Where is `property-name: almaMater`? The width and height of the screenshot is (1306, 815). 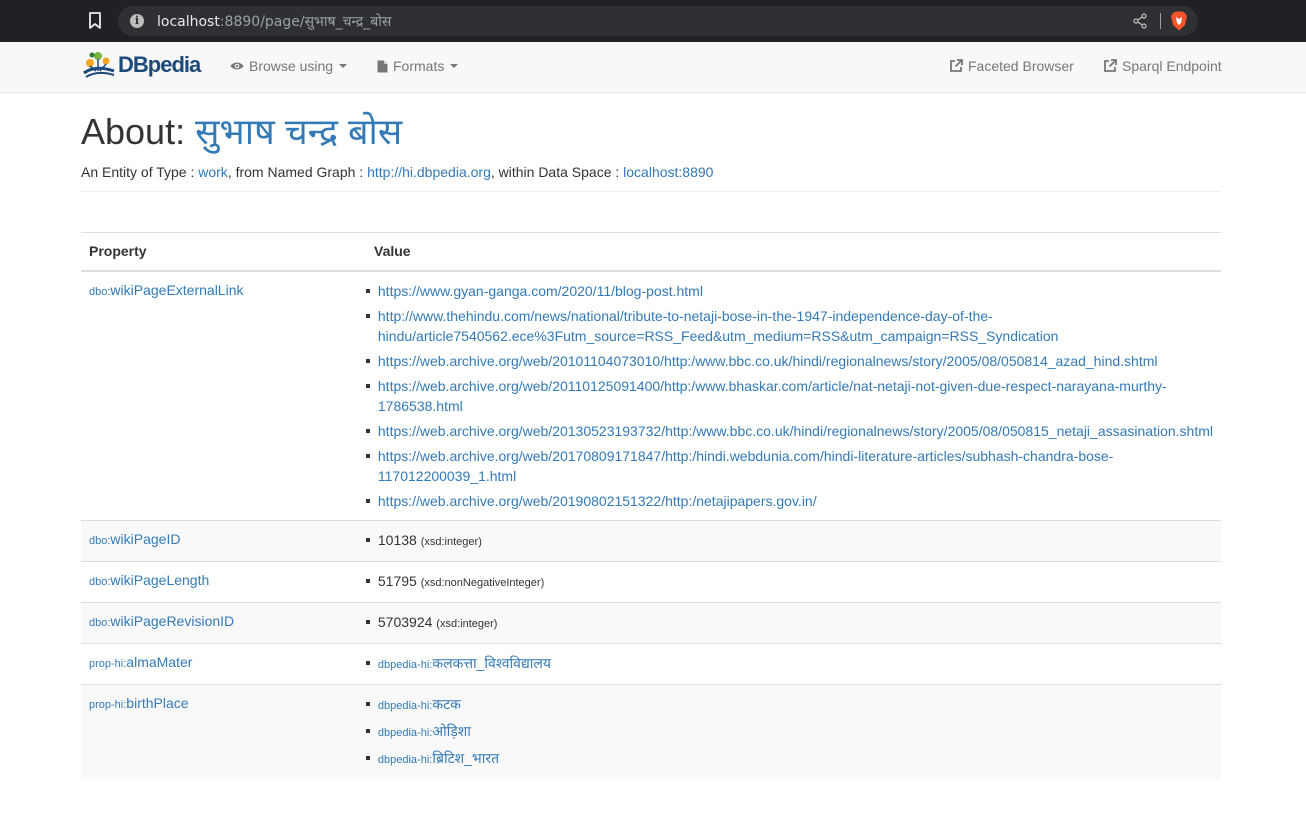 property-name: almaMater is located at coordinates (159, 661).